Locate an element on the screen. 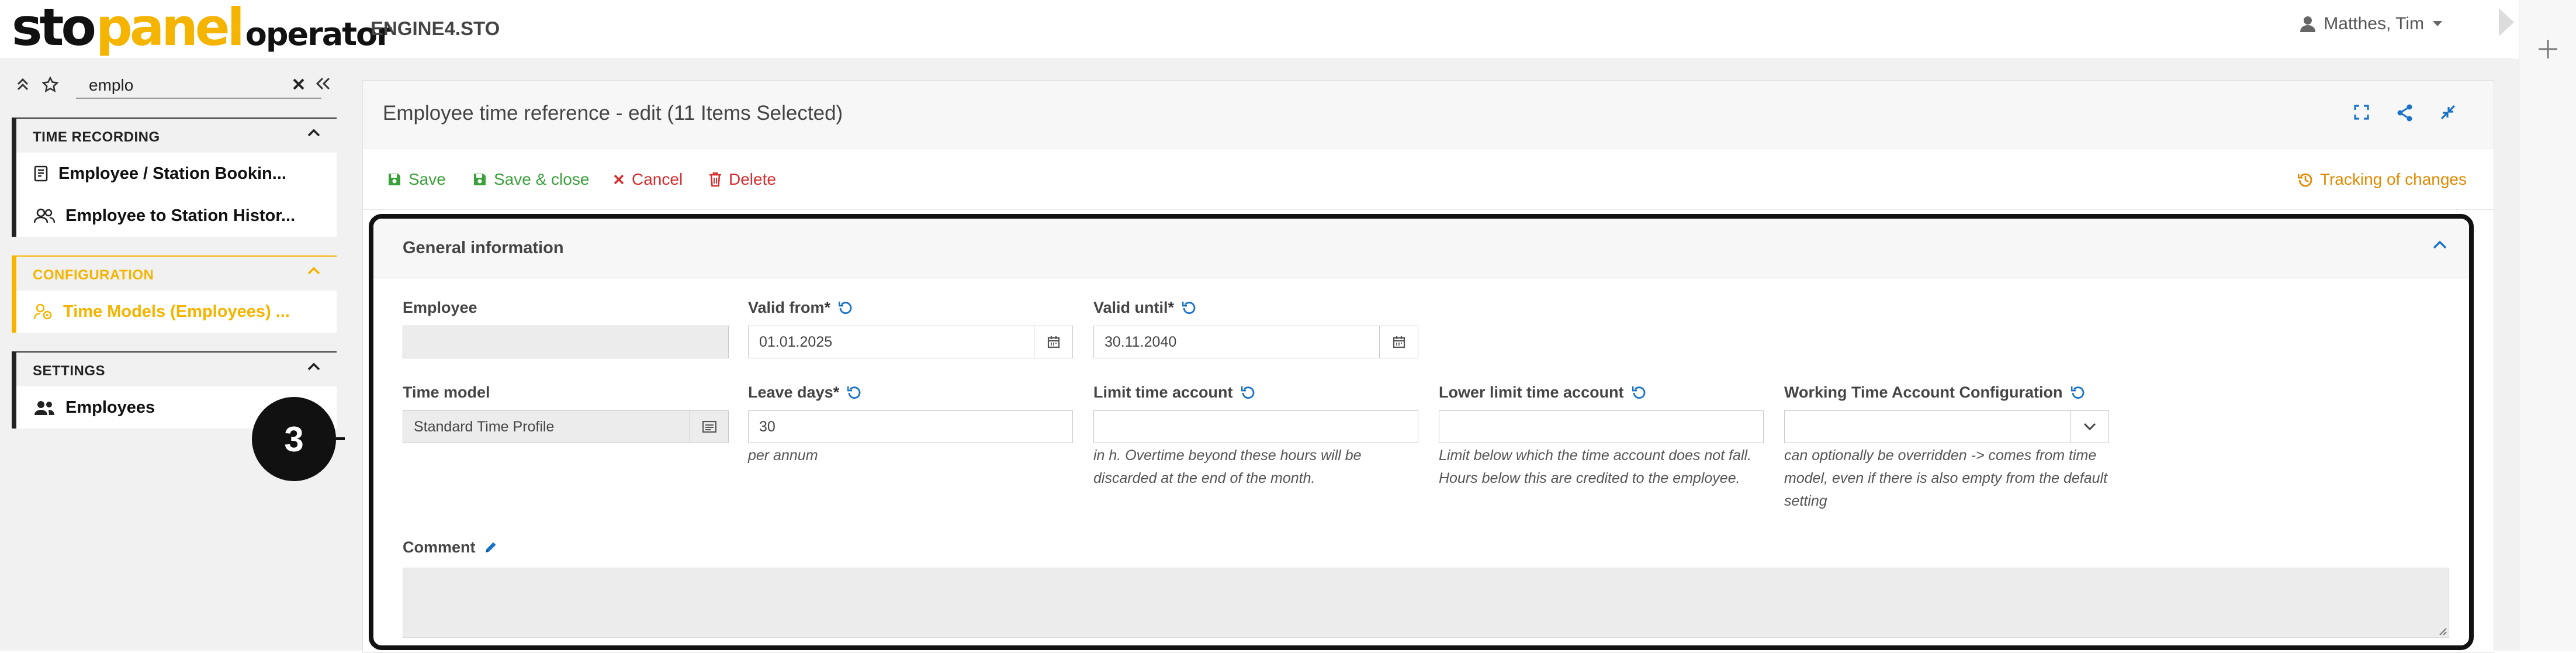  delete-button: Delete is located at coordinates (742, 179).